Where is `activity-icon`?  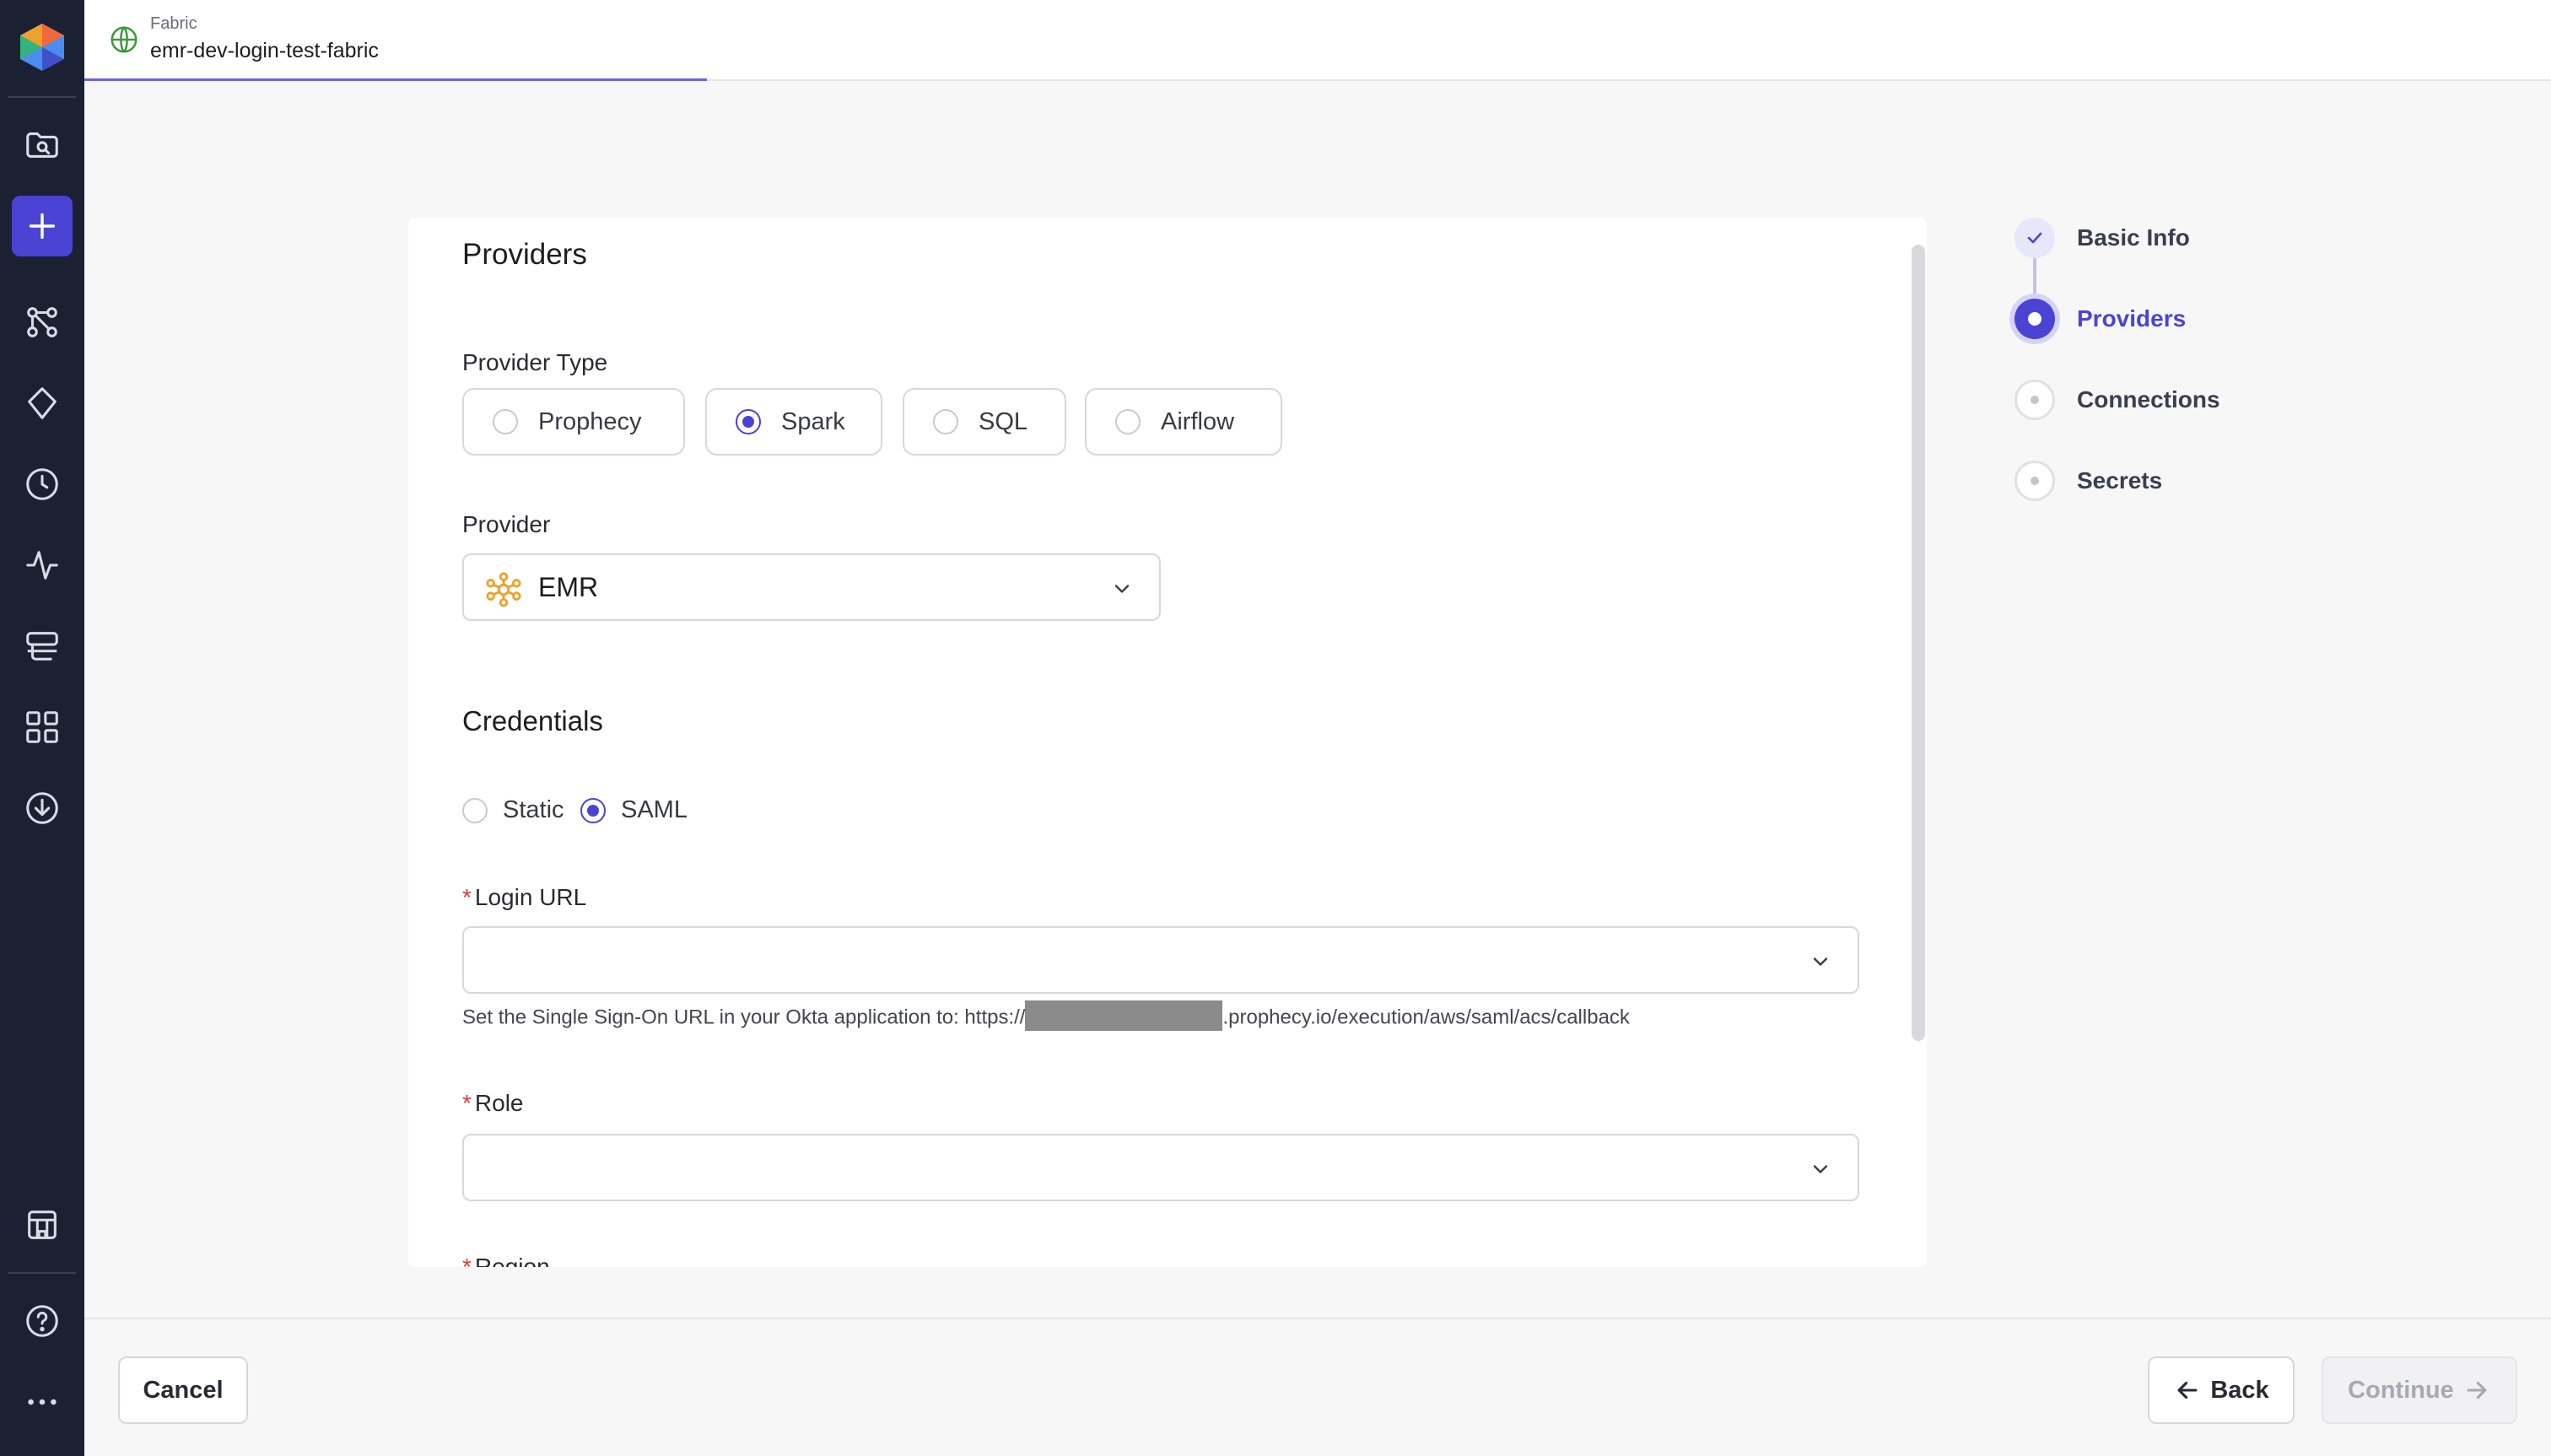
activity-icon is located at coordinates (42, 565).